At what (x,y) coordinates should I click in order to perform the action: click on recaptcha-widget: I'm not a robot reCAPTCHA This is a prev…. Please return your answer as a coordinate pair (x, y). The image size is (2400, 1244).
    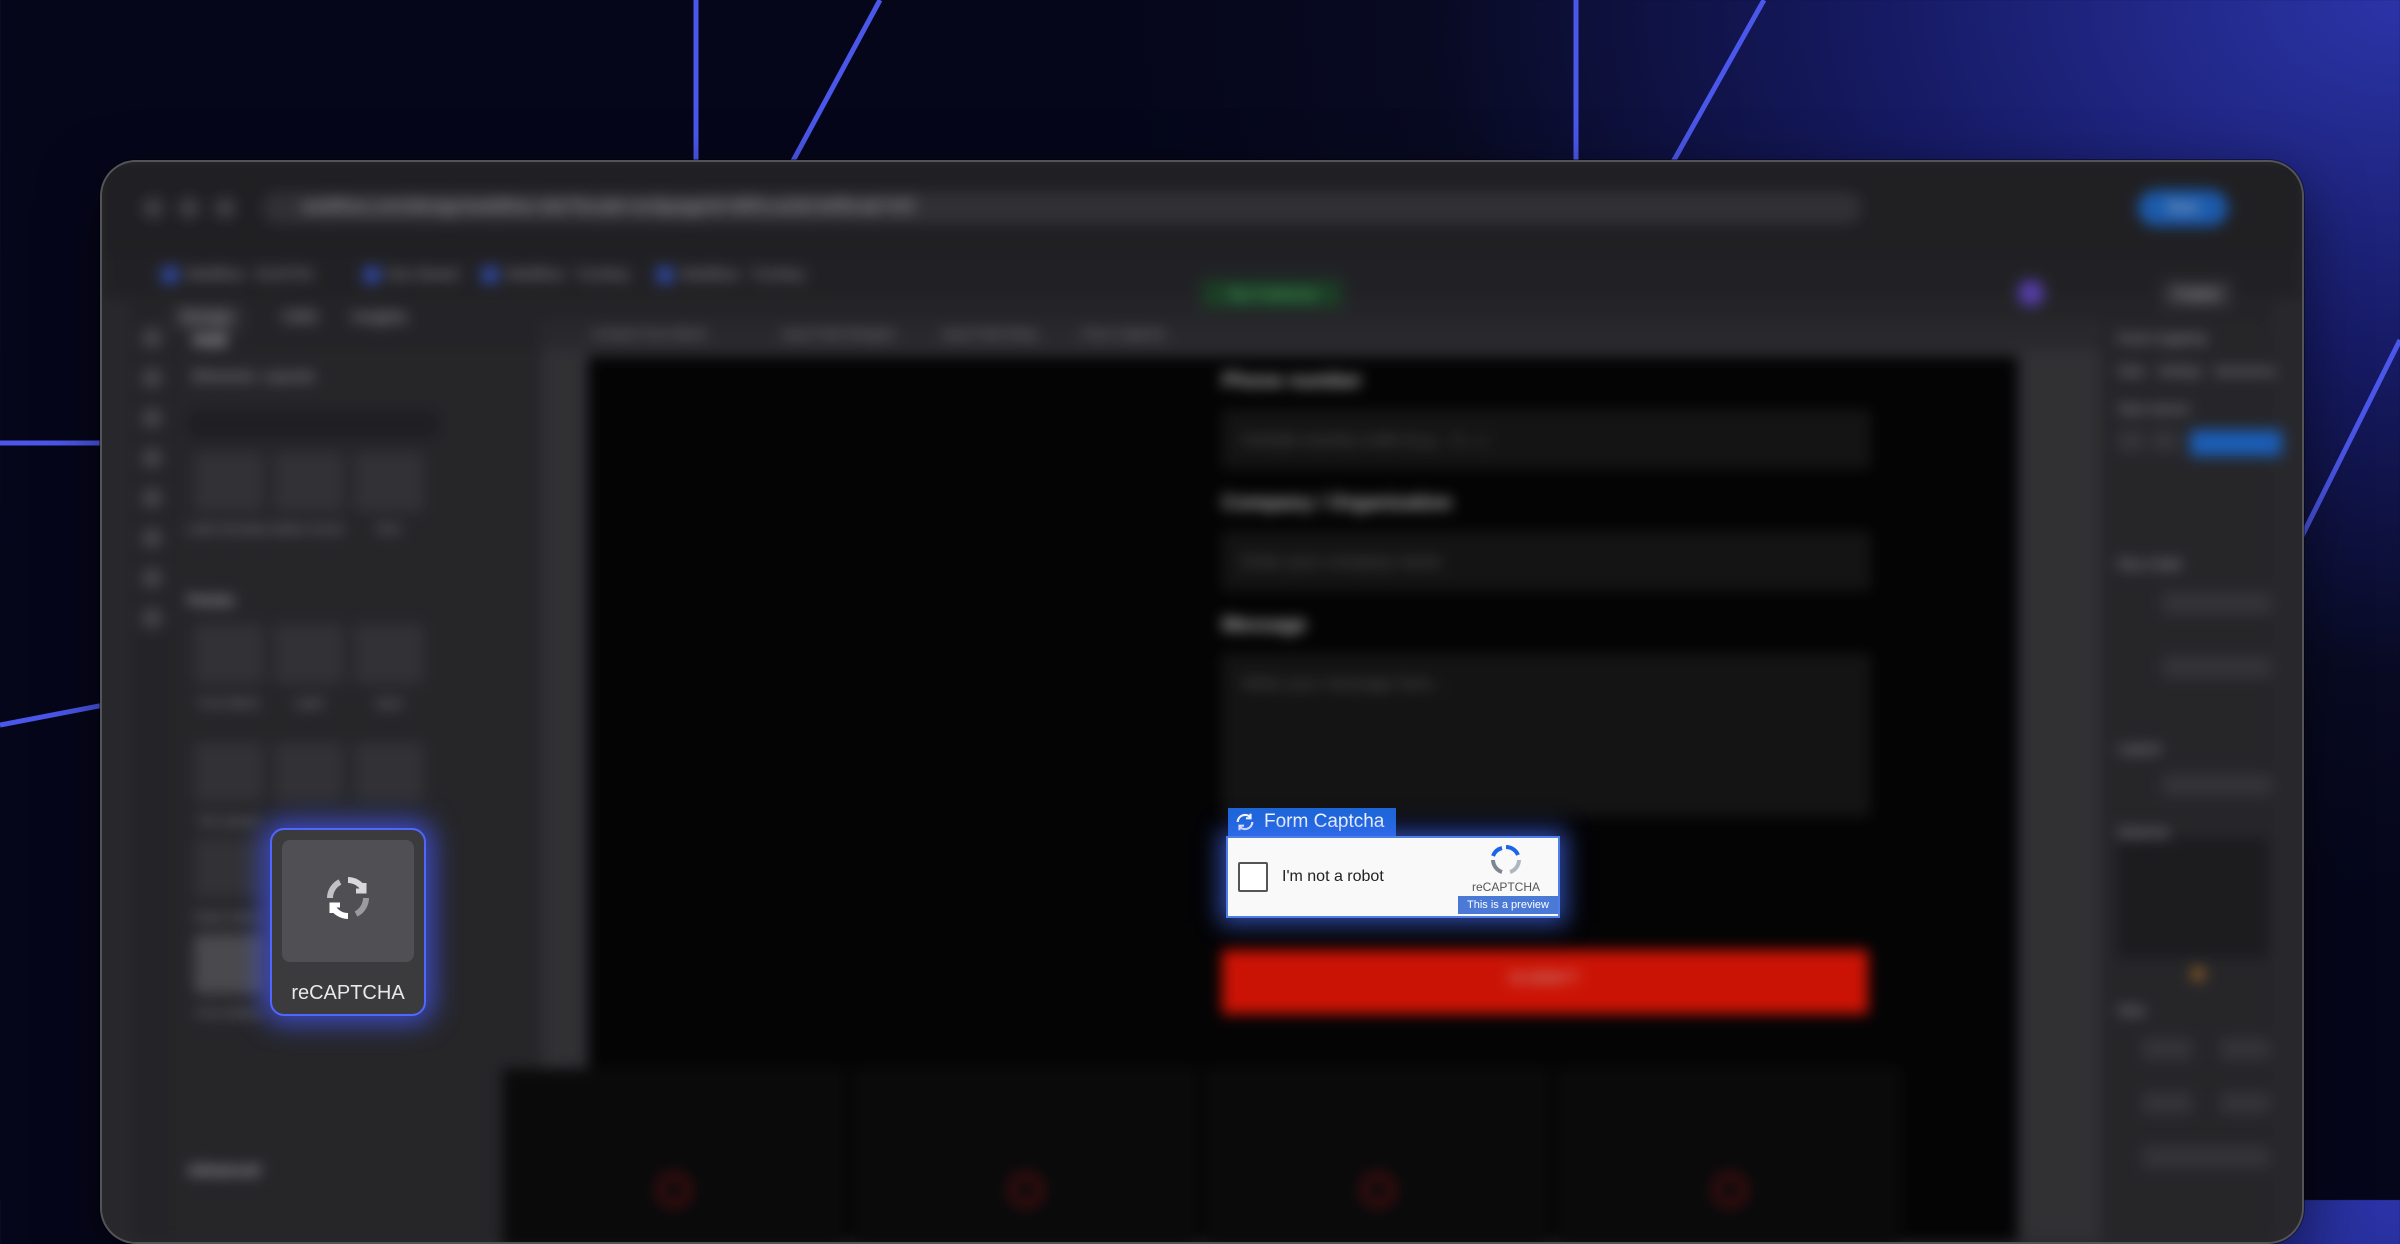
    Looking at the image, I should click on (1393, 877).